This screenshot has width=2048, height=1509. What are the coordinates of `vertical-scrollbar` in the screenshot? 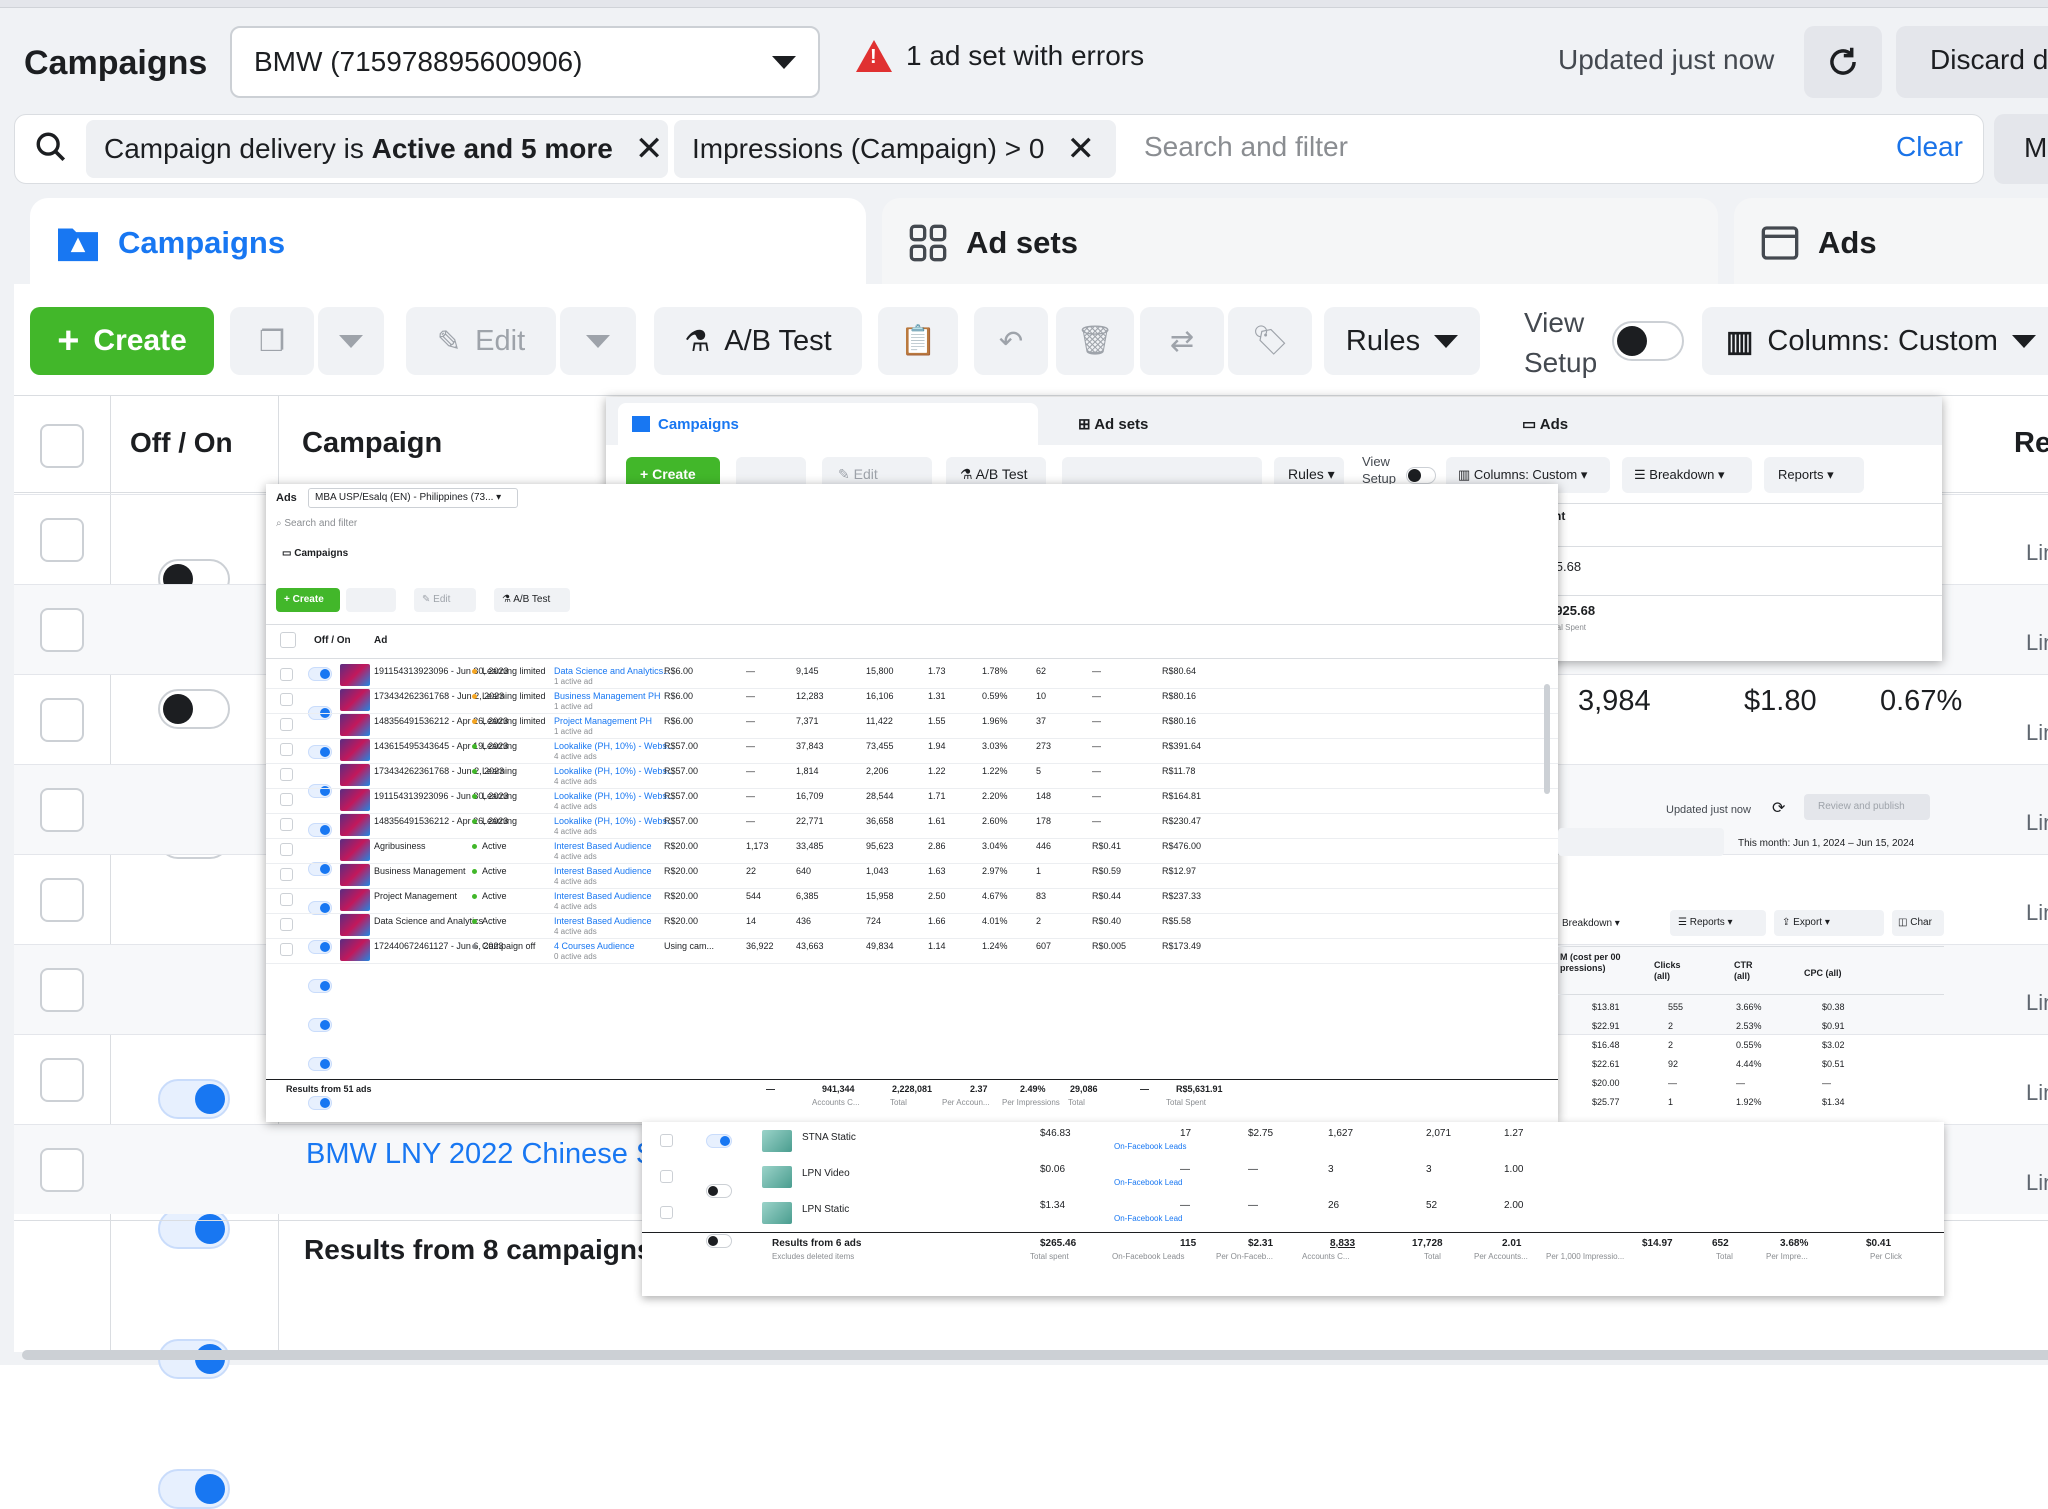 It's located at (1547, 739).